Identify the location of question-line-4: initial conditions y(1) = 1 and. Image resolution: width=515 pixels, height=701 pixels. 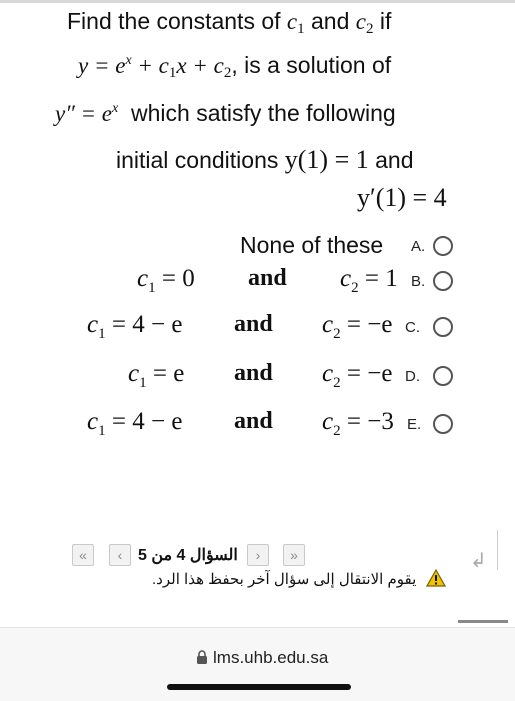
(265, 160).